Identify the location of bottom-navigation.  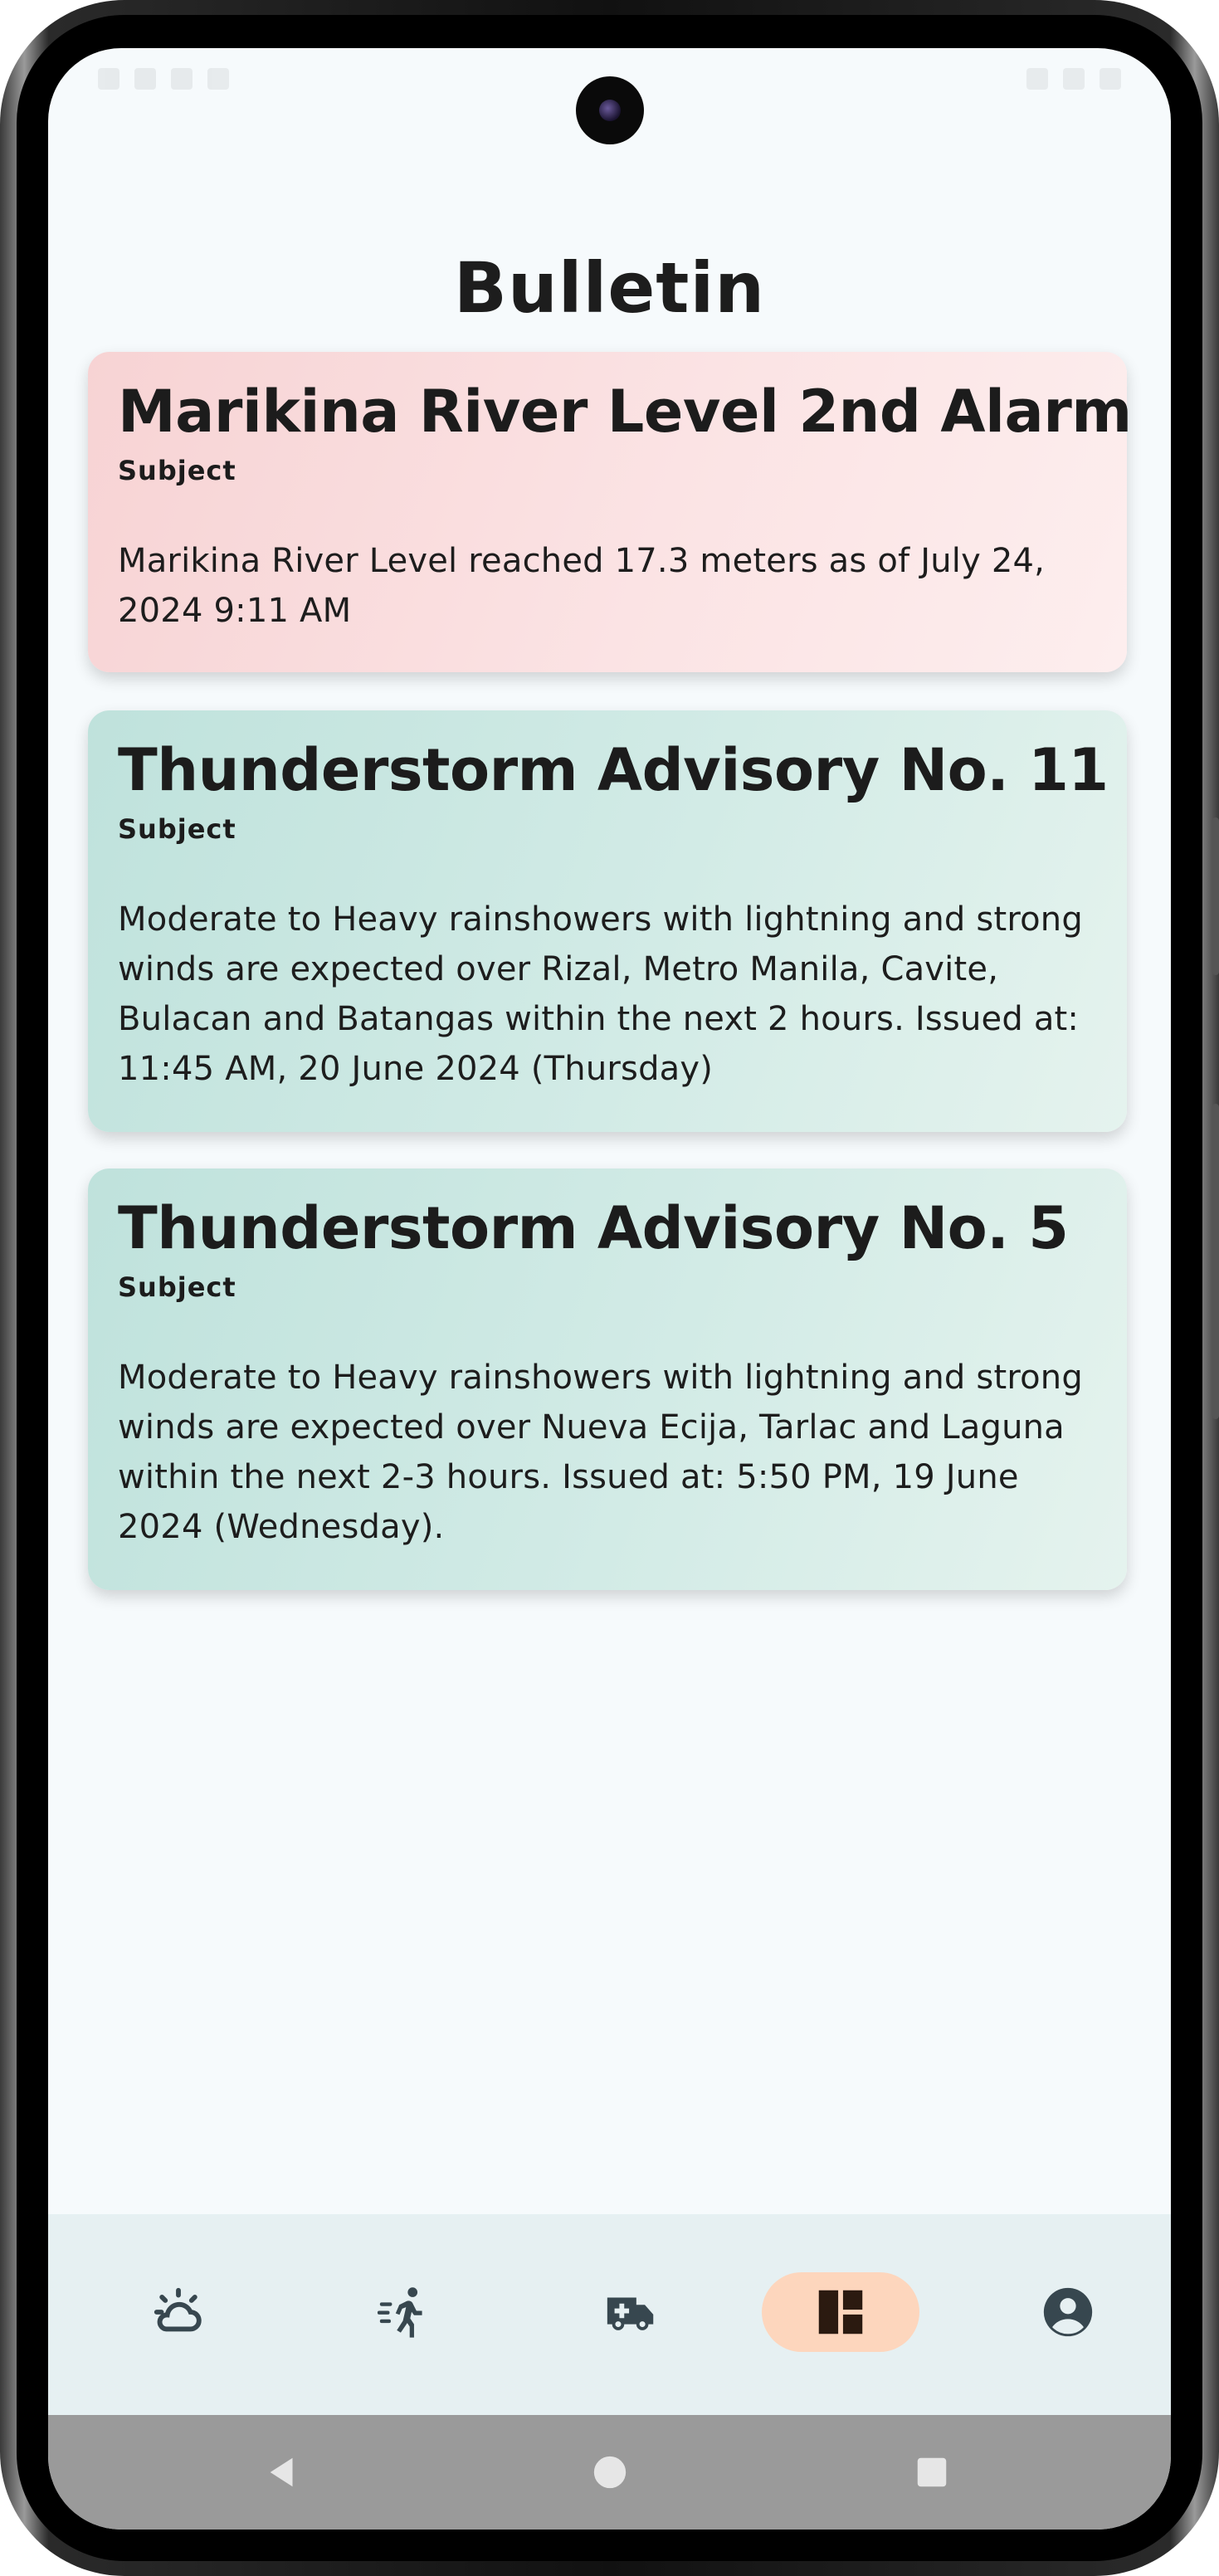
(609, 2315).